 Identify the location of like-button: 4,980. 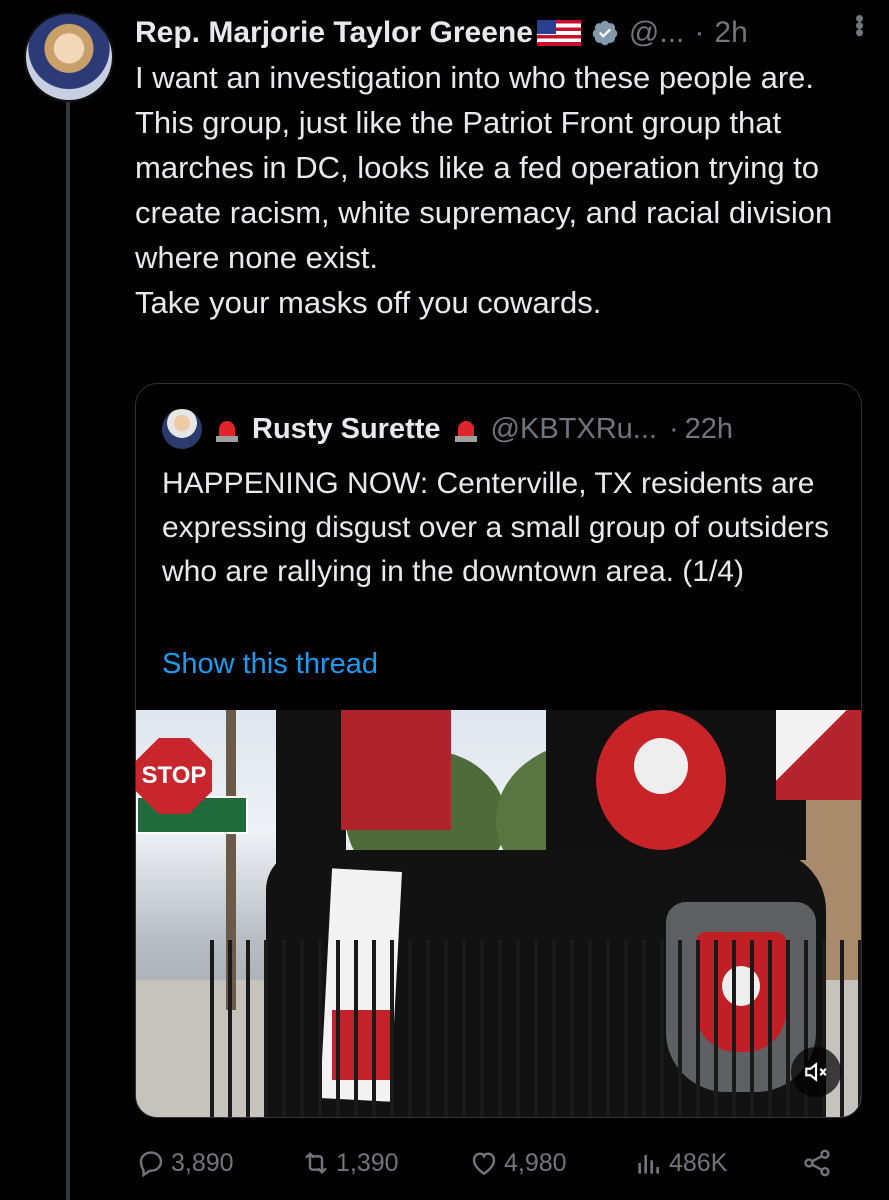
(517, 1163).